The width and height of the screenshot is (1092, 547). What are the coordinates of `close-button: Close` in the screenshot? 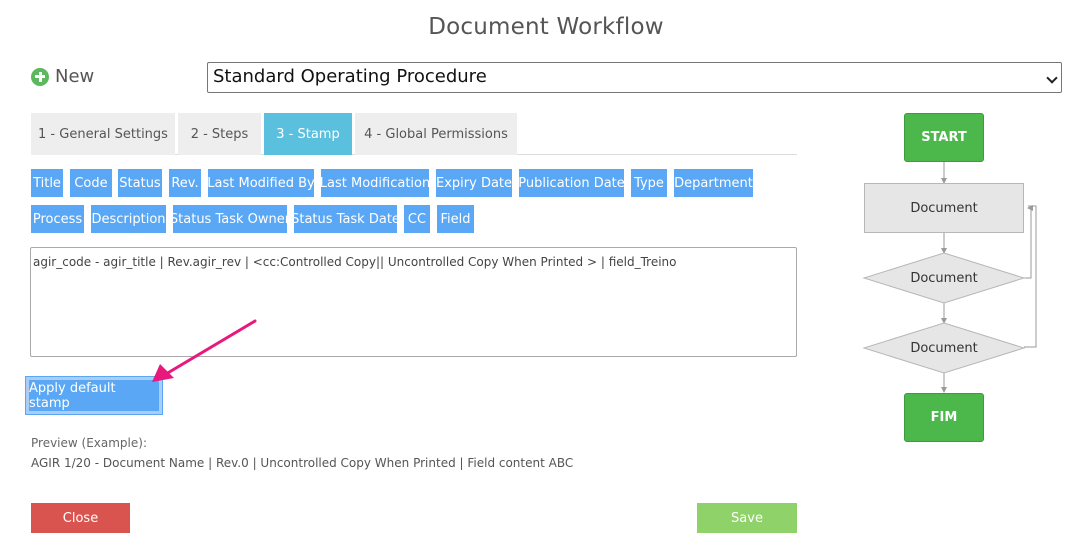 It's located at (80, 518).